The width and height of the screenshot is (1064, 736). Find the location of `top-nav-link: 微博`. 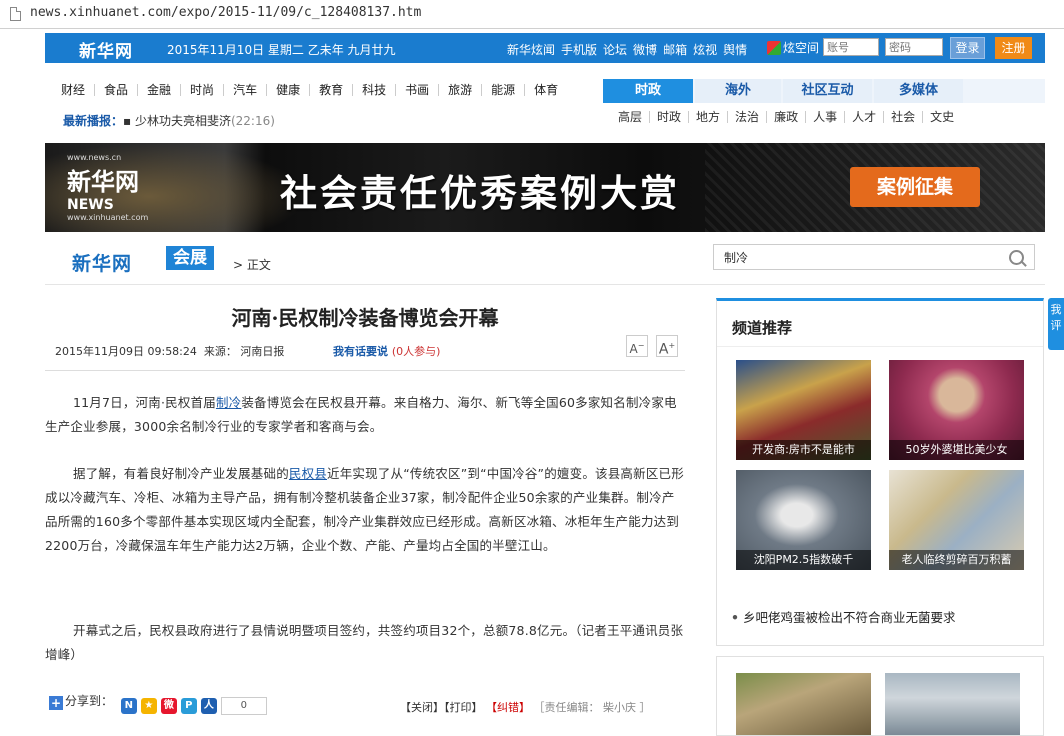

top-nav-link: 微博 is located at coordinates (645, 50).